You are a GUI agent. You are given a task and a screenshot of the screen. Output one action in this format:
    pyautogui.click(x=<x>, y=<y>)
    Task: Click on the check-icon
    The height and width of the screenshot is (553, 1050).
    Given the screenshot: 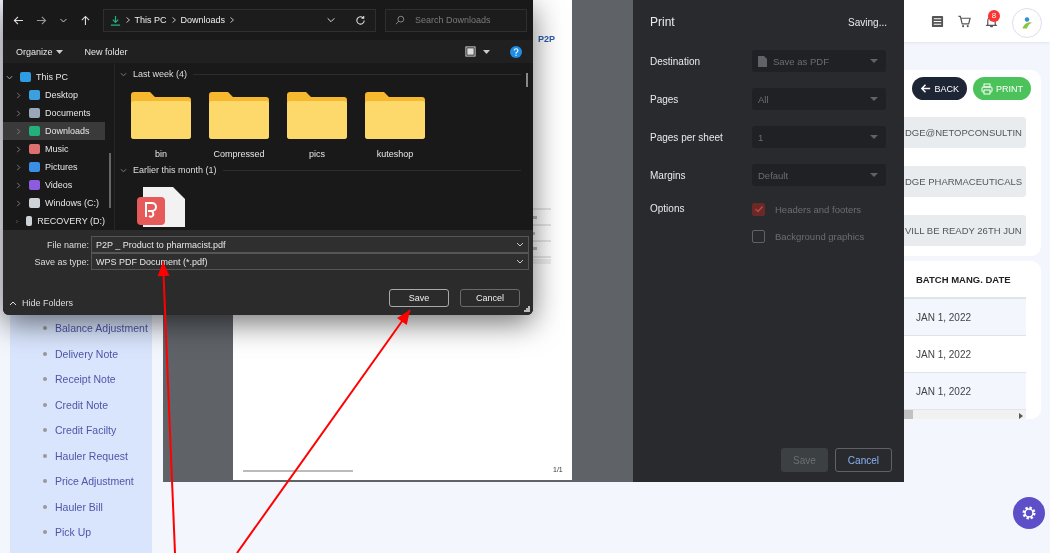 What is the action you would take?
    pyautogui.click(x=758, y=209)
    